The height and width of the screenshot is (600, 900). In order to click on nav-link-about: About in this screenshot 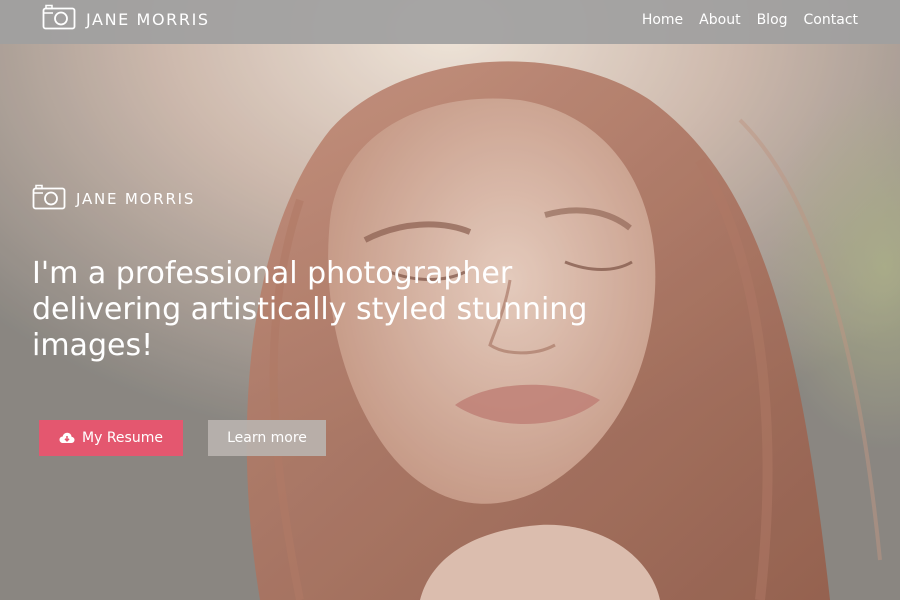, I will do `click(719, 20)`.